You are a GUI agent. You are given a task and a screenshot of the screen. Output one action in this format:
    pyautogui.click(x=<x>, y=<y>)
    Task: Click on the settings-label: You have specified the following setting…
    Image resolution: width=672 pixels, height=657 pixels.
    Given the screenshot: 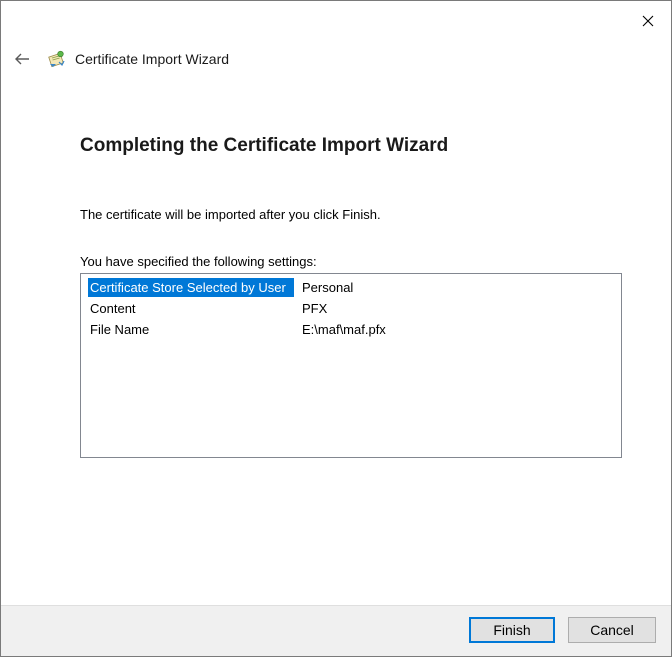 What is the action you would take?
    pyautogui.click(x=198, y=261)
    